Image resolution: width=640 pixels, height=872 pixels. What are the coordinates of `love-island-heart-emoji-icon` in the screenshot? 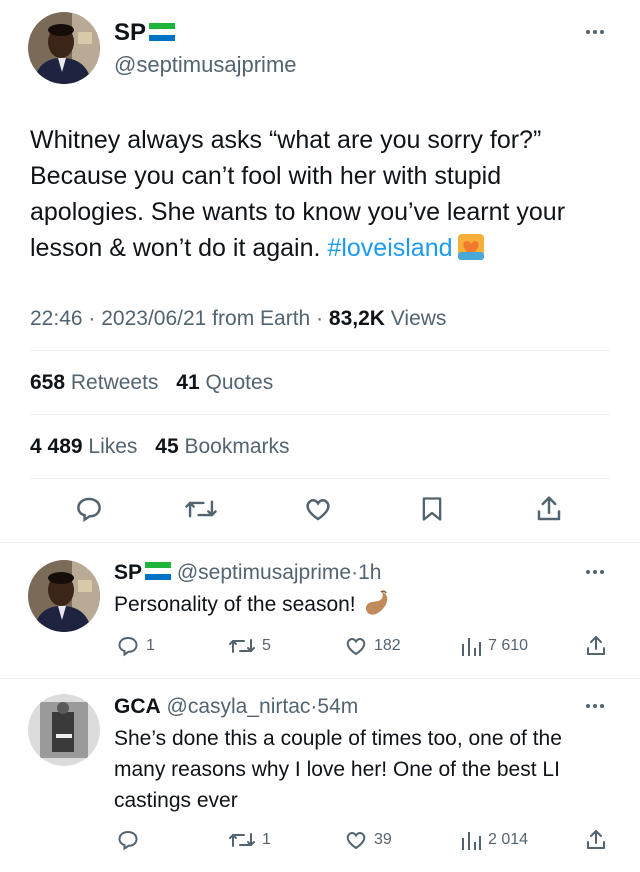 It's located at (470, 247).